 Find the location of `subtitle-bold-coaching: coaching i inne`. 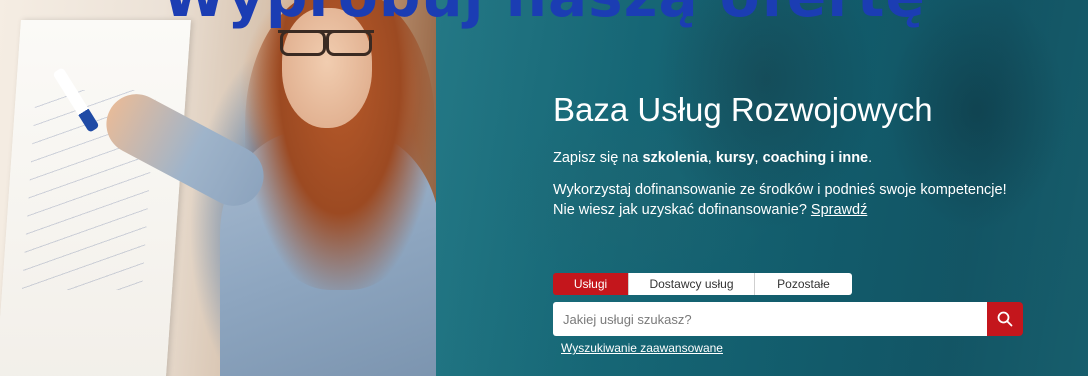

subtitle-bold-coaching: coaching i inne is located at coordinates (815, 158).